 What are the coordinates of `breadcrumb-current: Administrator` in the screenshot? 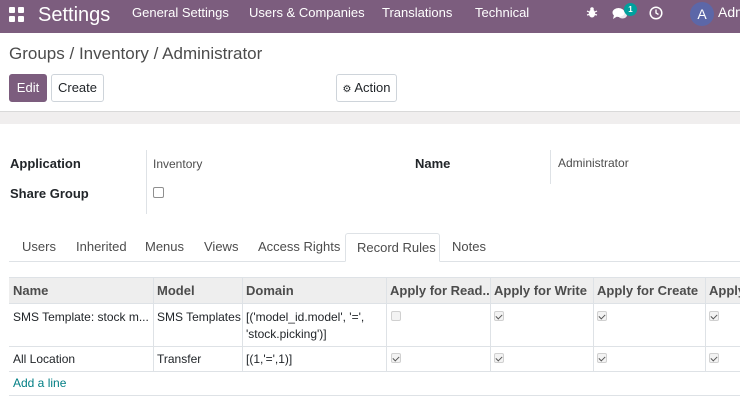 It's located at (212, 53).